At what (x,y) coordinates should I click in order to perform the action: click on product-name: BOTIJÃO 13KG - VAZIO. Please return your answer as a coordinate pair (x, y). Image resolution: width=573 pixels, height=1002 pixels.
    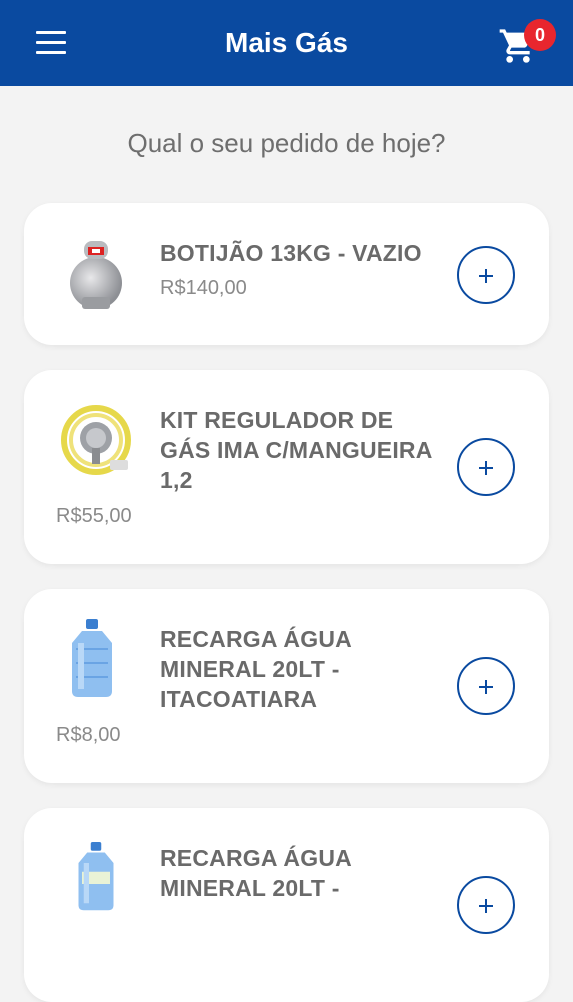
    Looking at the image, I should click on (291, 253).